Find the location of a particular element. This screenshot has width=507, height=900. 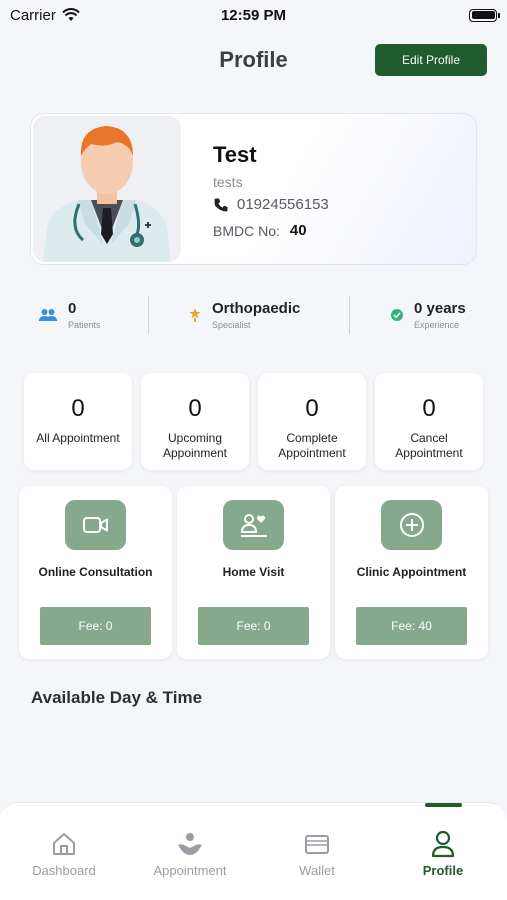

service-title: Clinic Appointment is located at coordinates (411, 572).